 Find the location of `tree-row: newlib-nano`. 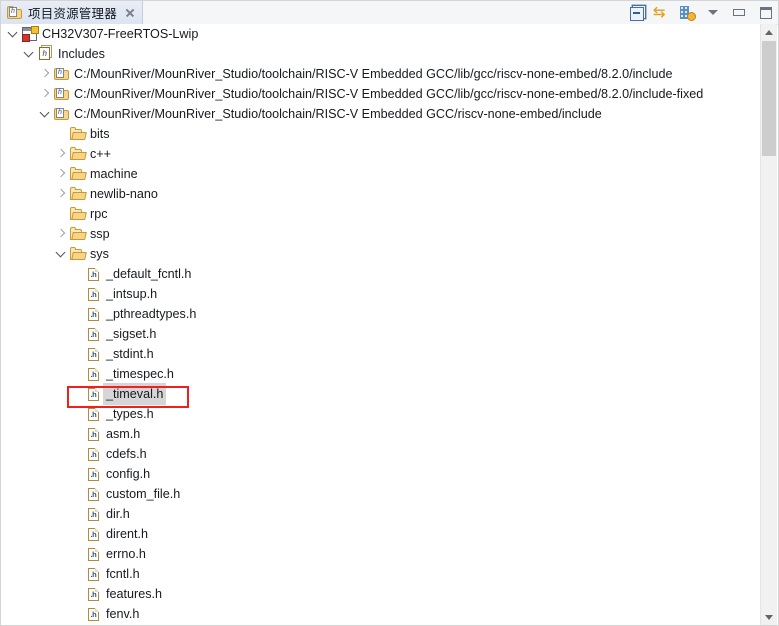

tree-row: newlib-nano is located at coordinates (382, 194).